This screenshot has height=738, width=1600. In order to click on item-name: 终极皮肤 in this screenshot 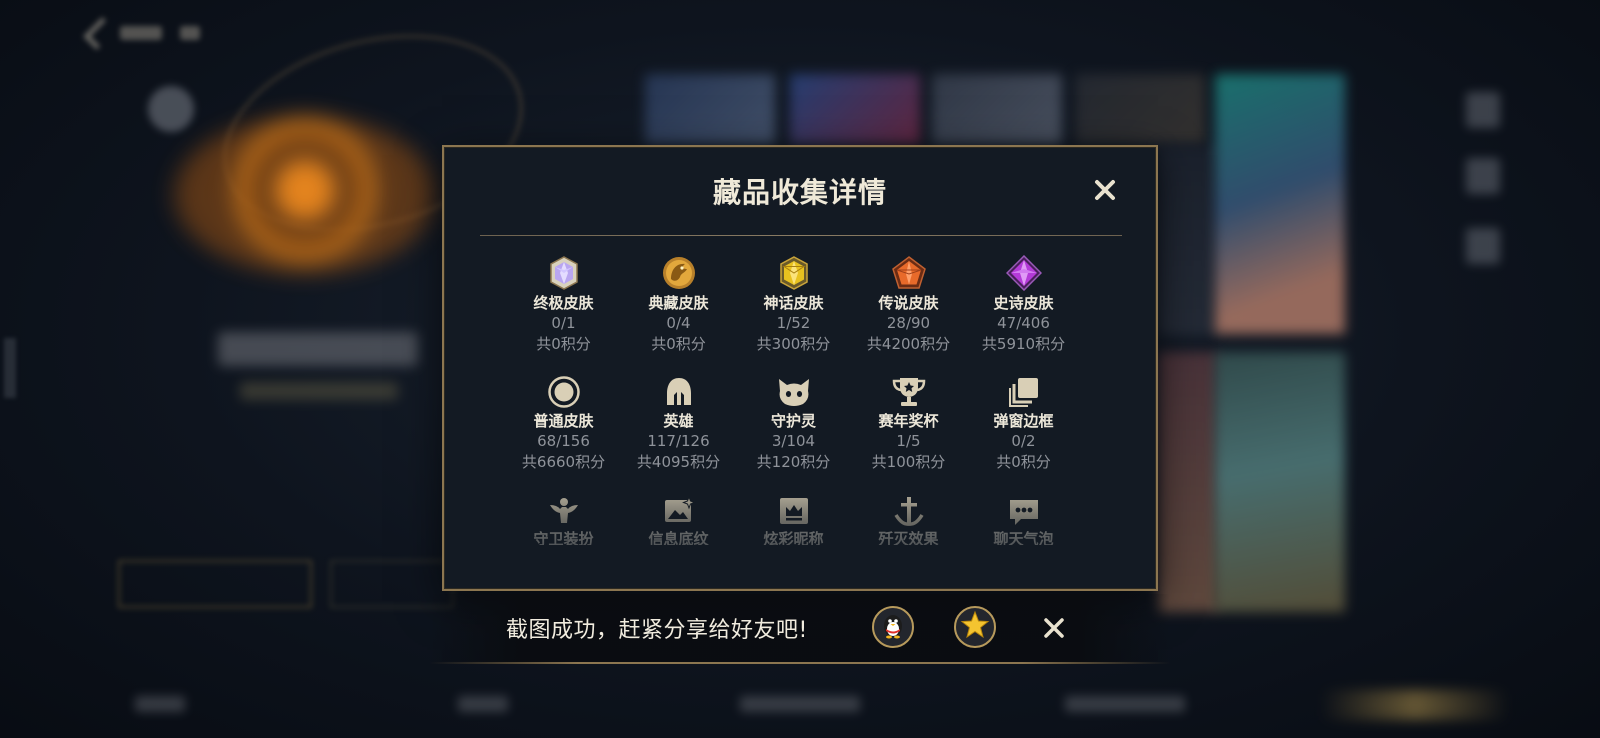, I will do `click(563, 303)`.